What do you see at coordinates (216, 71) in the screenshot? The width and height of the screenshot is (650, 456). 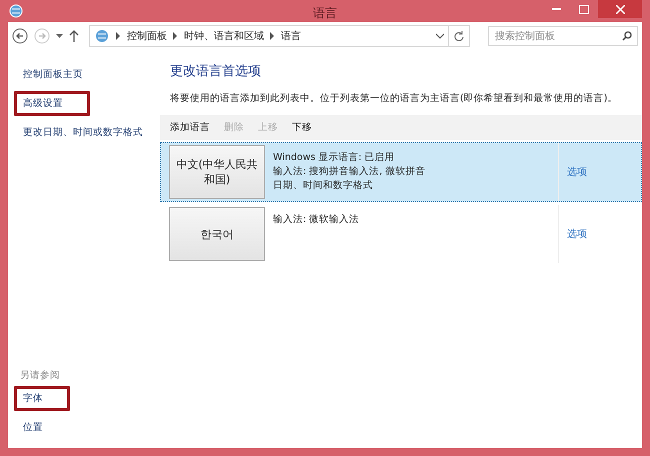 I see `page-title: 更改语言首选项` at bounding box center [216, 71].